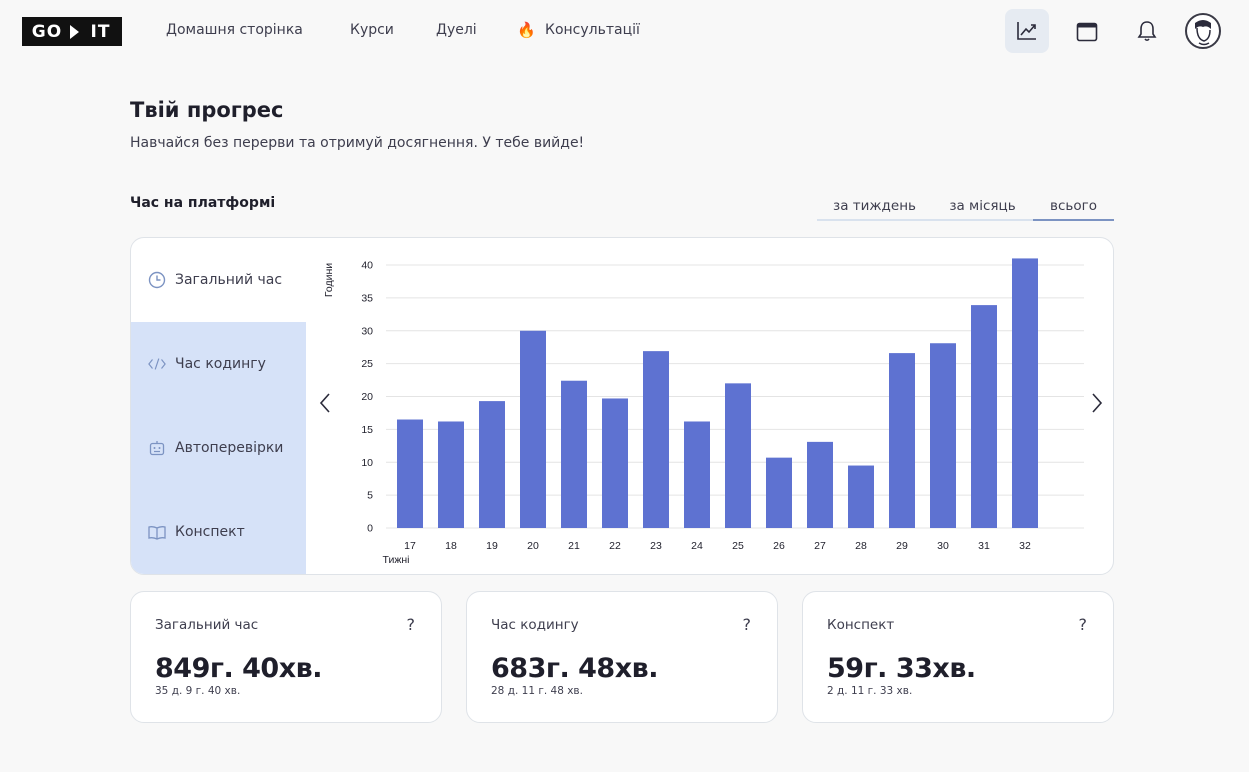  Describe the element at coordinates (367, 463) in the screenshot. I see `y-tick-label: 10` at that location.